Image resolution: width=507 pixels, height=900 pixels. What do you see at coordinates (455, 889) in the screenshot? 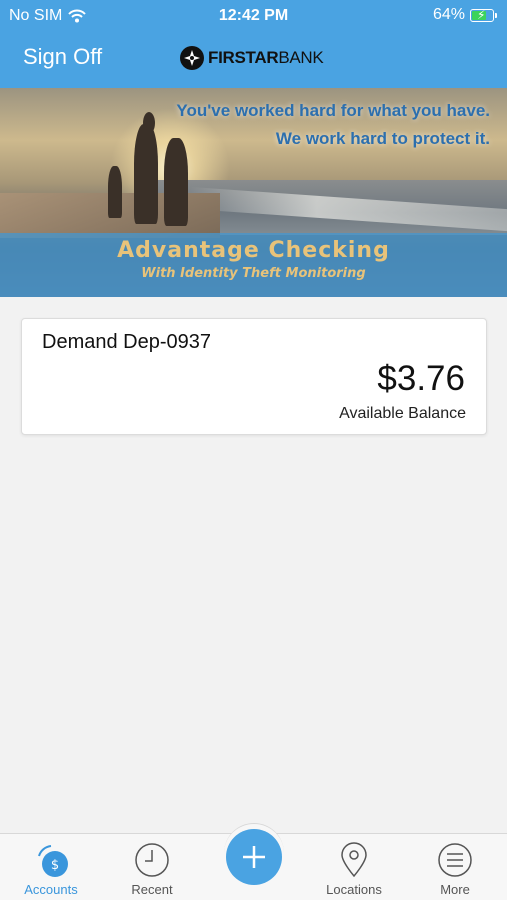
I see `tab-more-label: More` at bounding box center [455, 889].